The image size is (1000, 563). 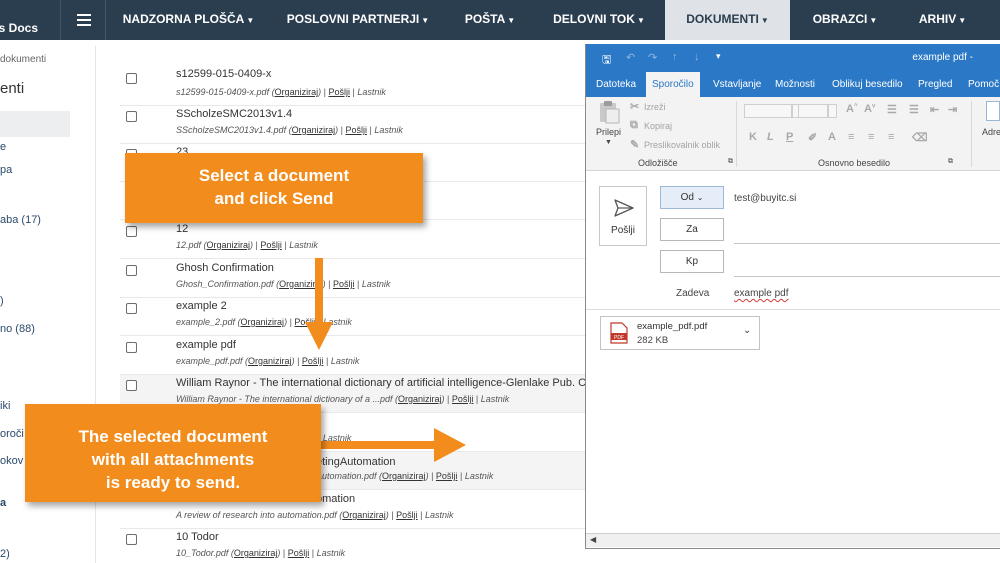 What do you see at coordinates (682, 145) in the screenshot?
I see `format-painter-button: Preslikovalnik oblik` at bounding box center [682, 145].